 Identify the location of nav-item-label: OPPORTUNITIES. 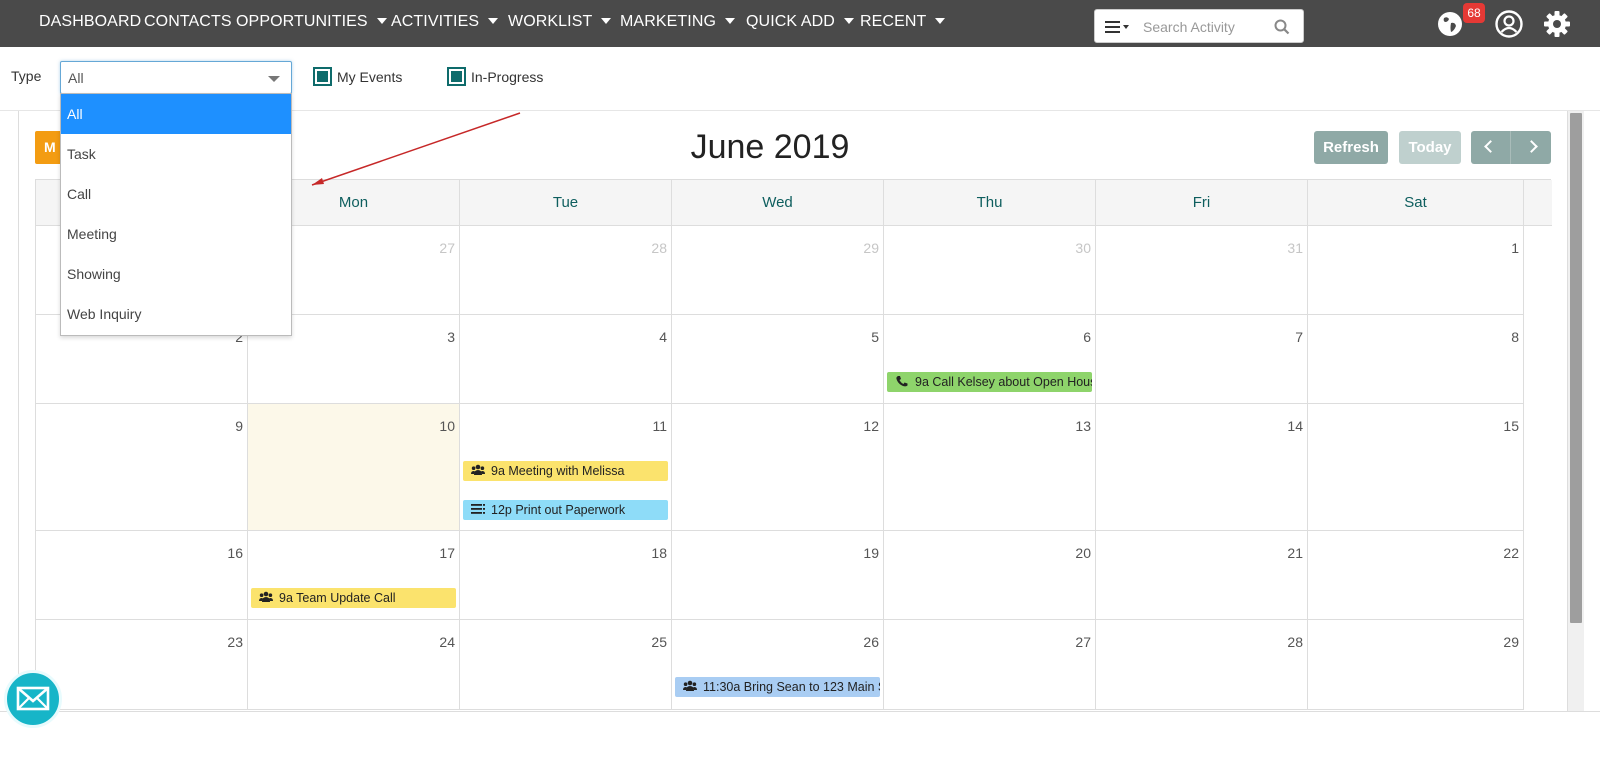
(302, 21).